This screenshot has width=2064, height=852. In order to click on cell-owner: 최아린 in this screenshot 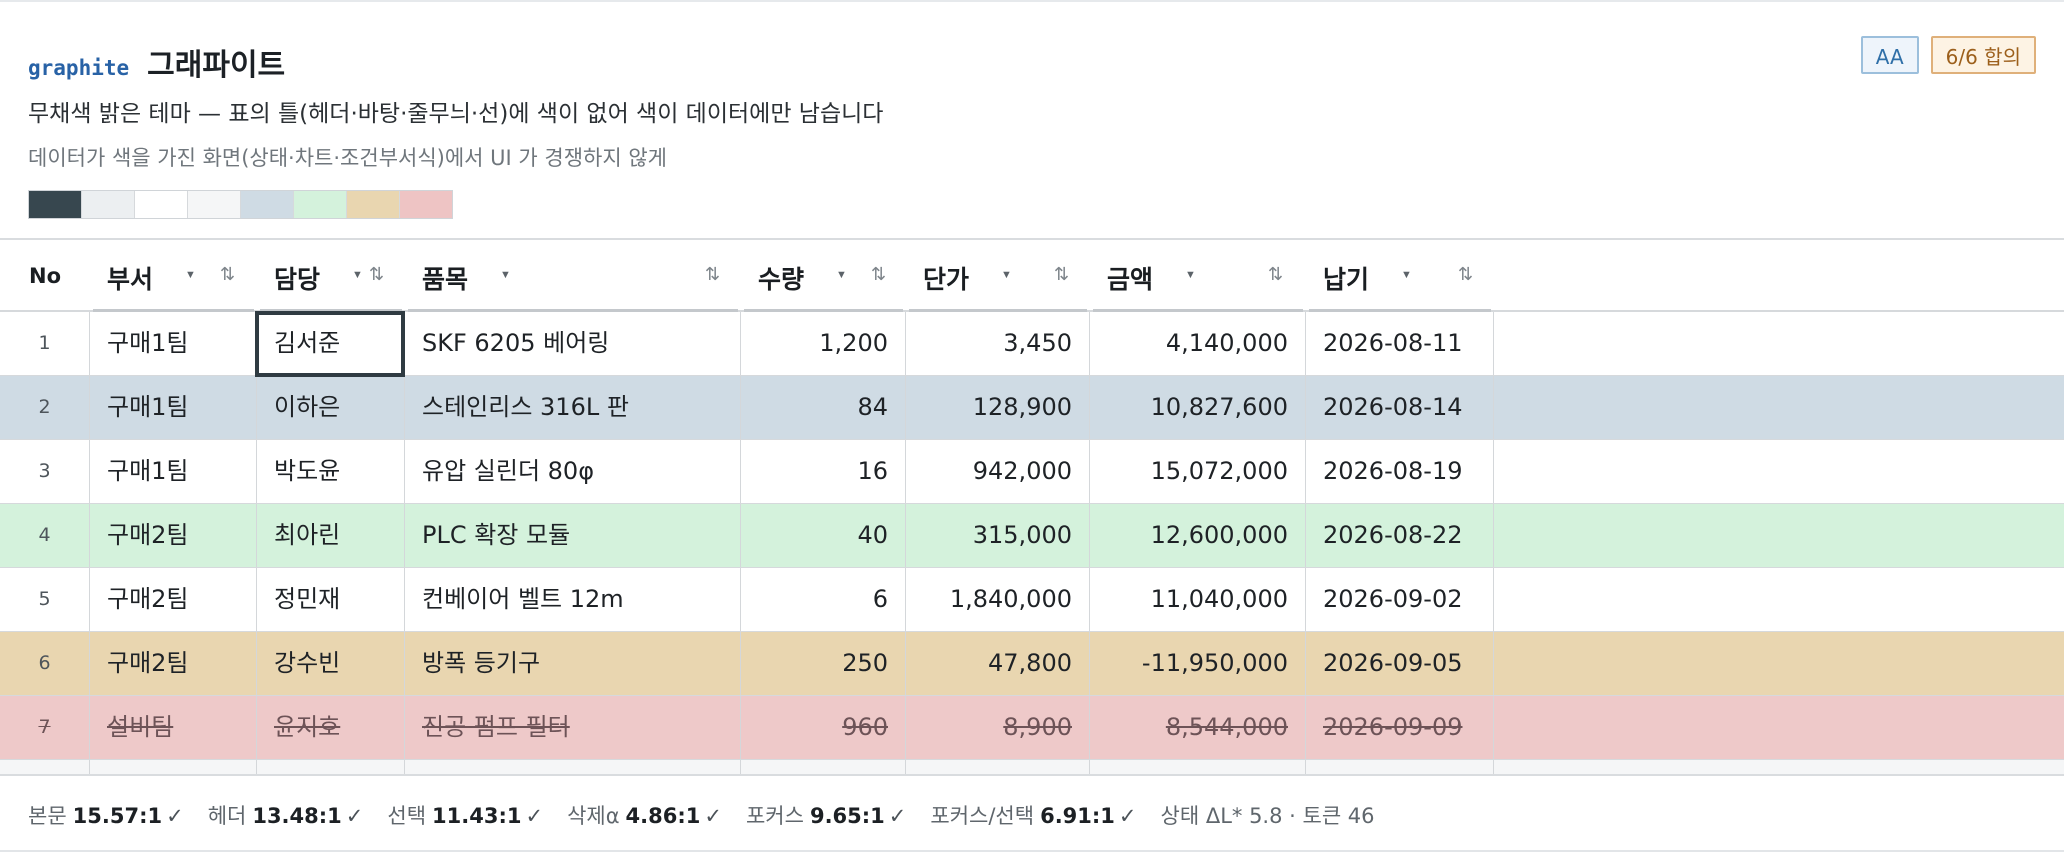, I will do `click(331, 535)`.